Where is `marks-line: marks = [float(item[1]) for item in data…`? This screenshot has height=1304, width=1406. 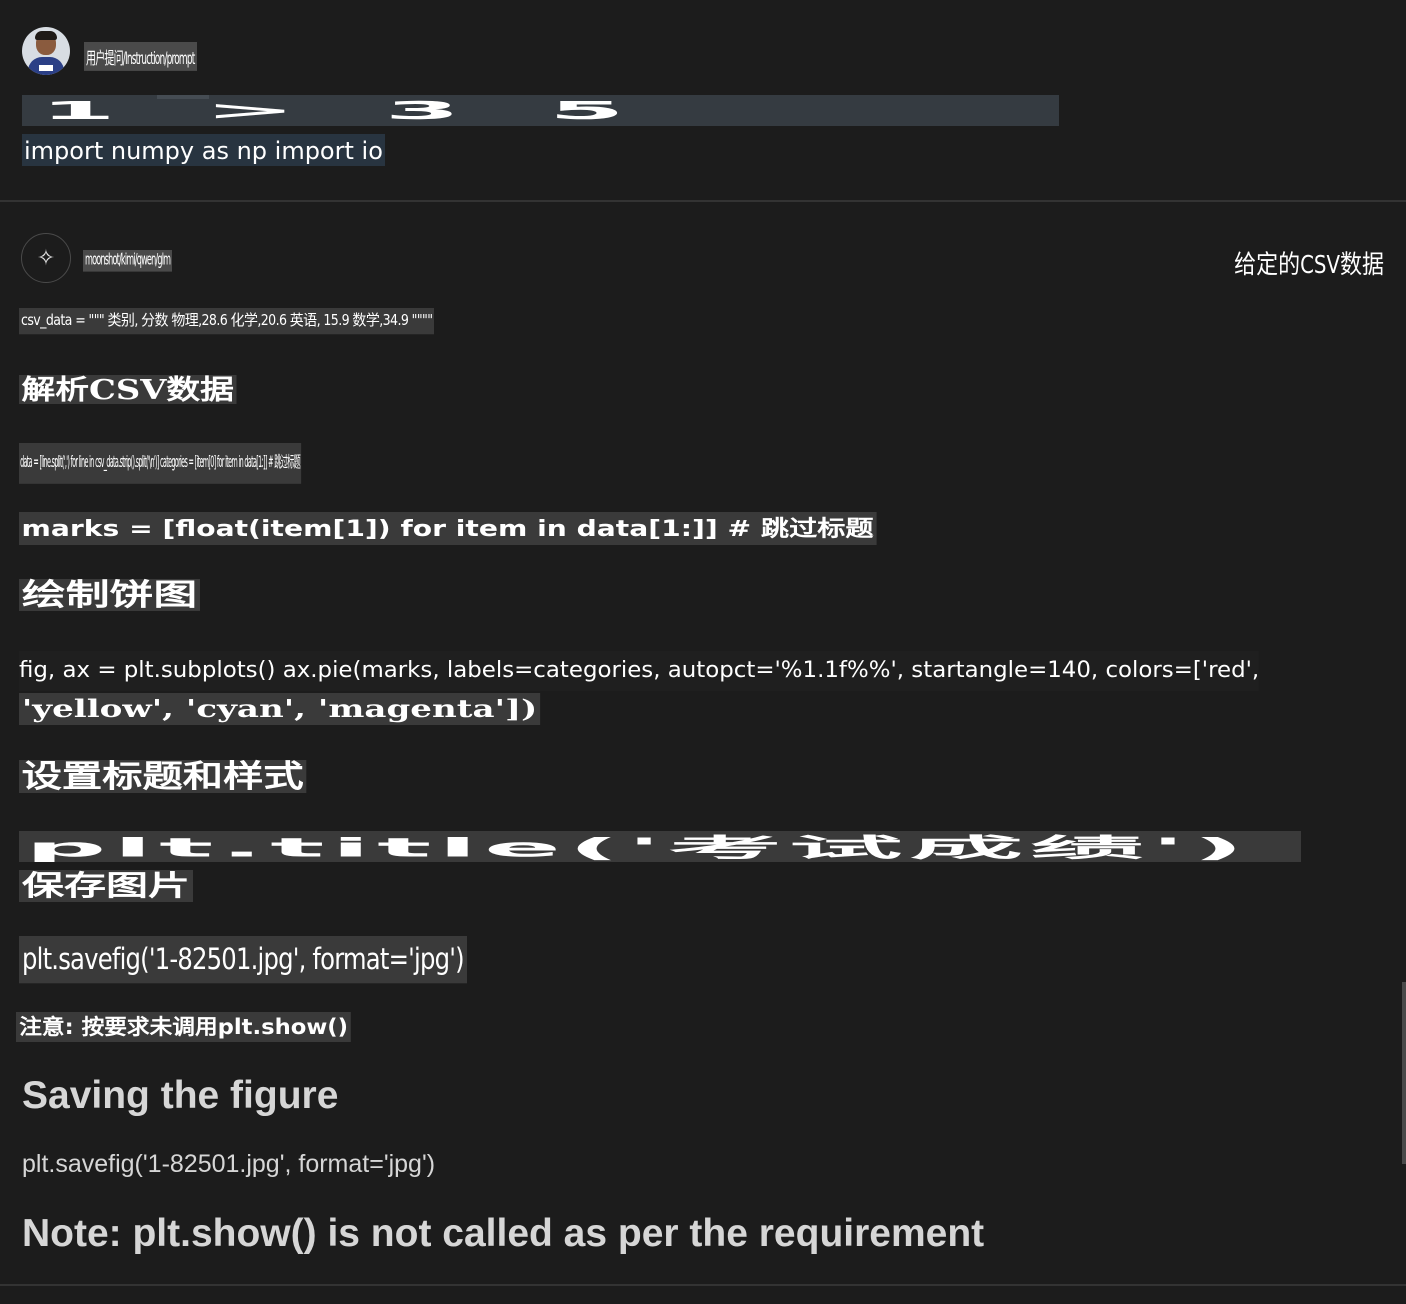
marks-line: marks = [float(item[1]) for item in data… is located at coordinates (448, 528).